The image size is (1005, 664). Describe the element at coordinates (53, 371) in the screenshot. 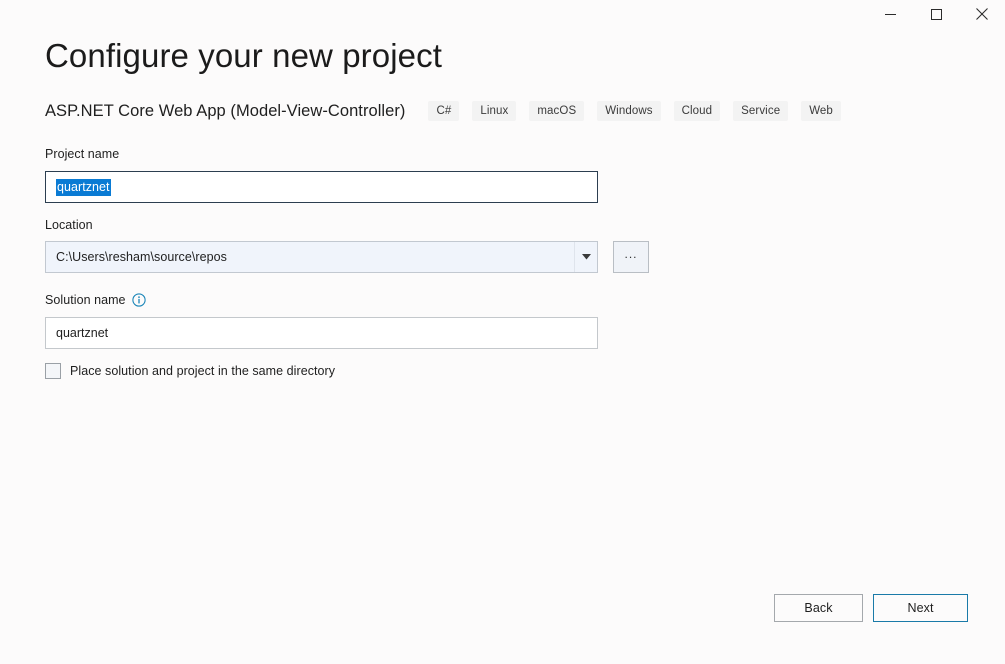

I see `same-directory-checkbox` at that location.